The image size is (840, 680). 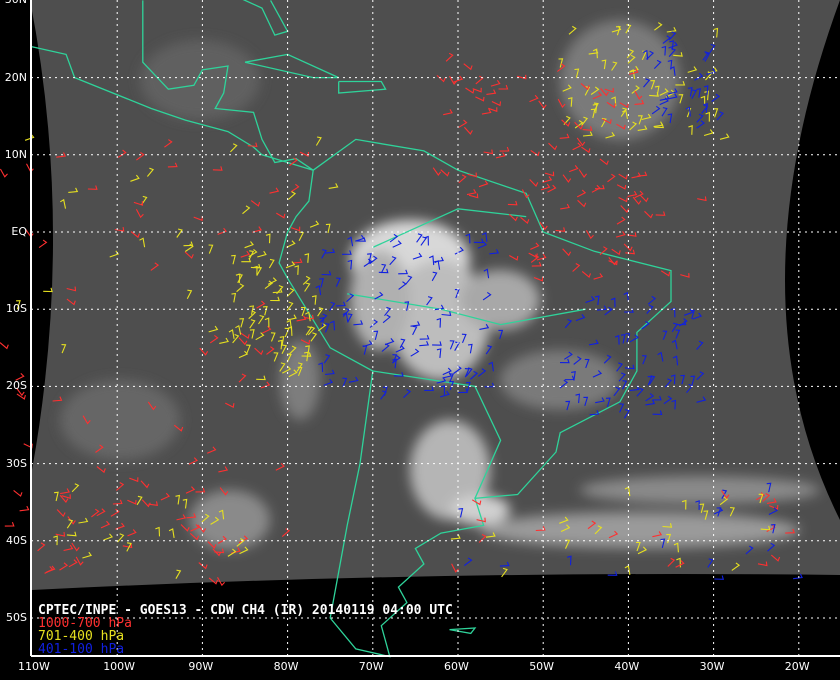 What do you see at coordinates (286, 666) in the screenshot?
I see `lon-label: 80W` at bounding box center [286, 666].